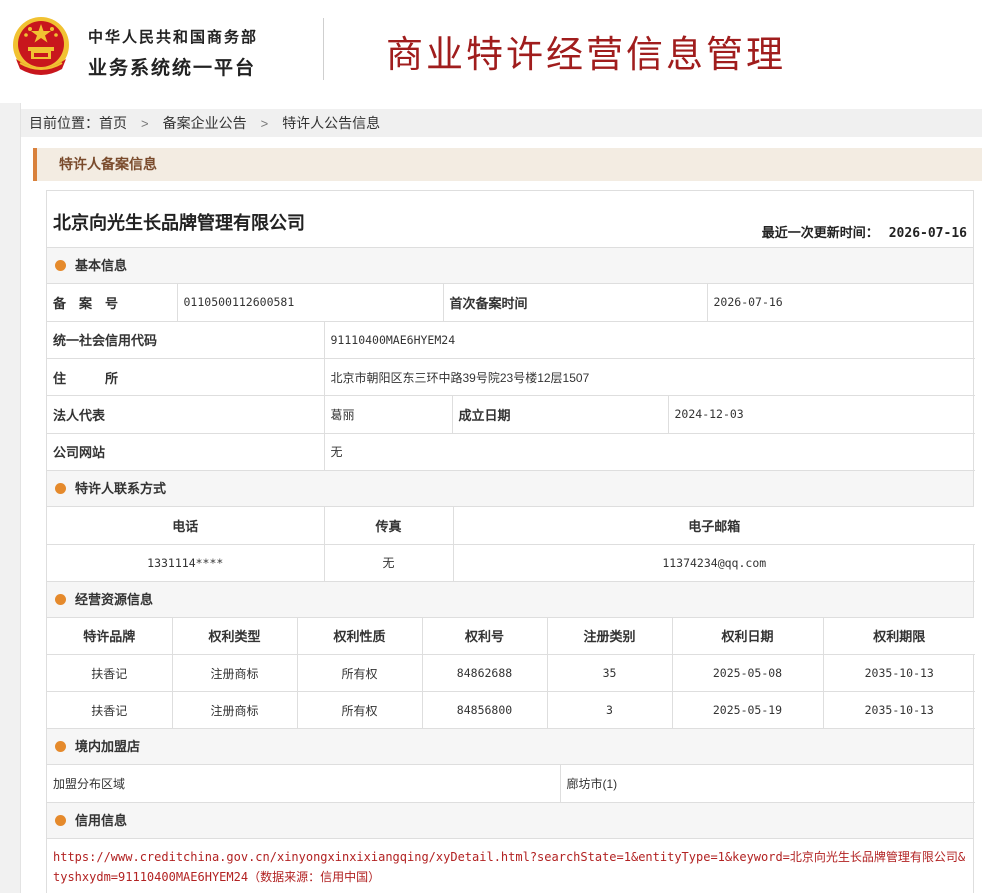 This screenshot has width=982, height=893. Describe the element at coordinates (173, 37) in the screenshot. I see `org-name-line1: 中华人民共和国商务部` at that location.